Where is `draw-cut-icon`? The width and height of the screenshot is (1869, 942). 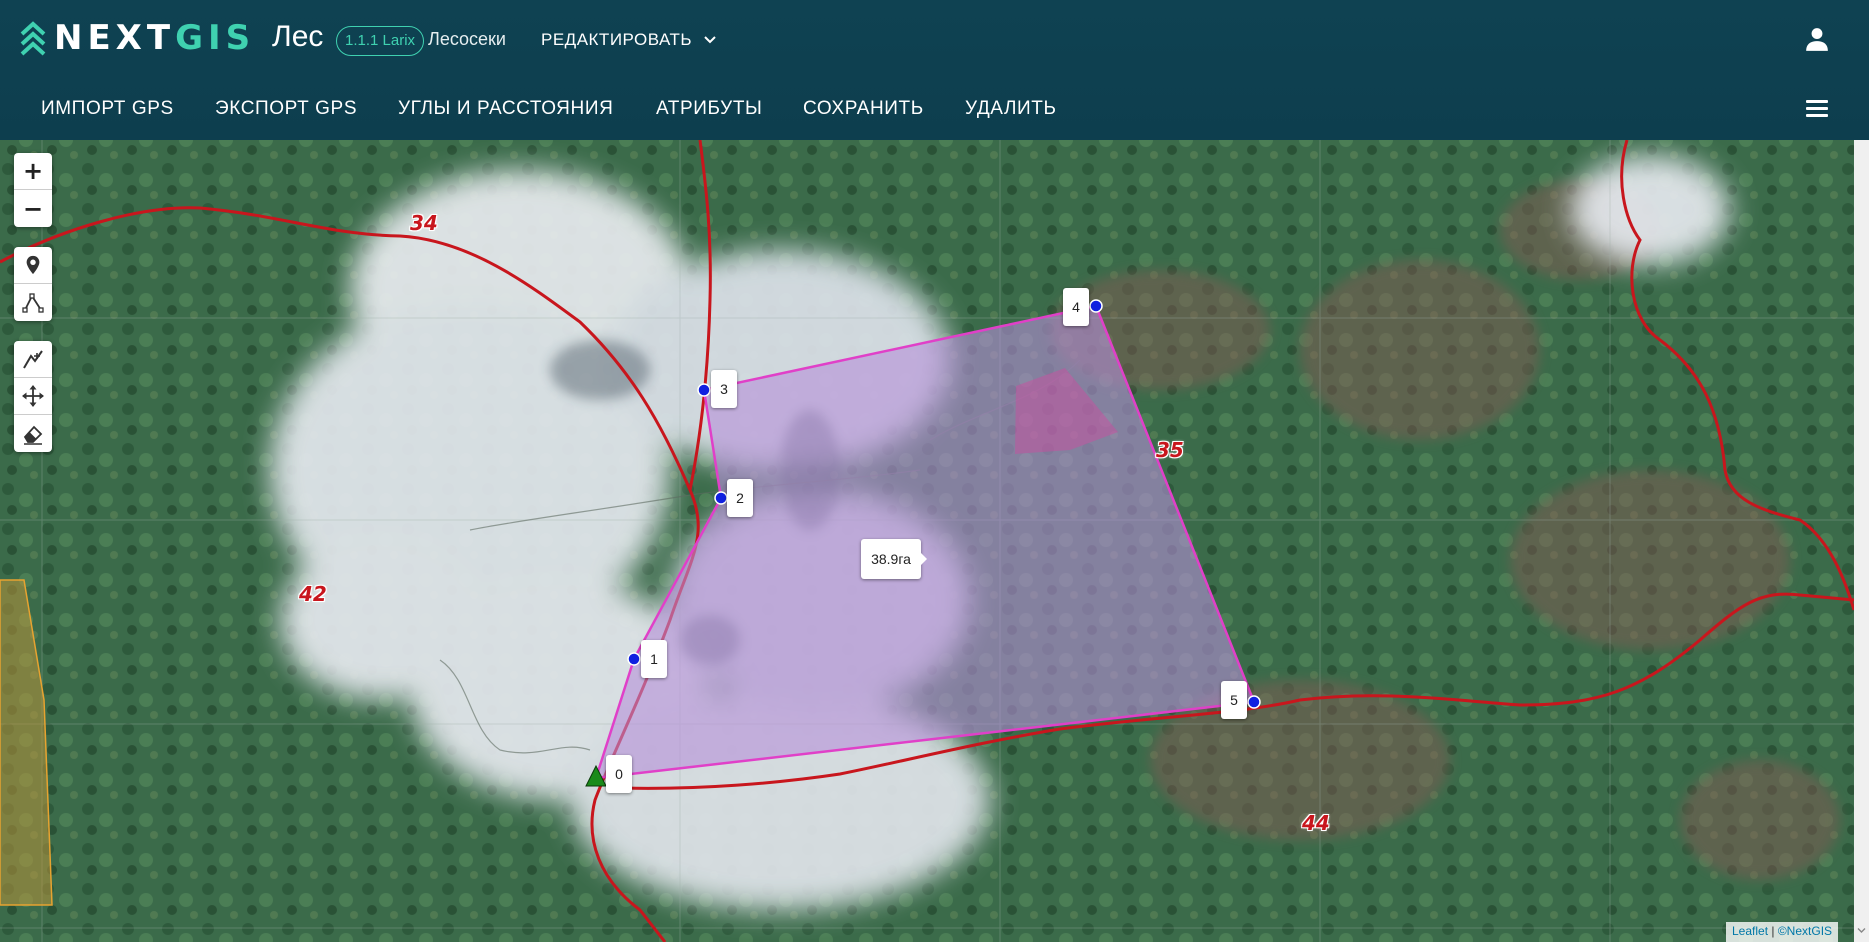
draw-cut-icon is located at coordinates (33, 359).